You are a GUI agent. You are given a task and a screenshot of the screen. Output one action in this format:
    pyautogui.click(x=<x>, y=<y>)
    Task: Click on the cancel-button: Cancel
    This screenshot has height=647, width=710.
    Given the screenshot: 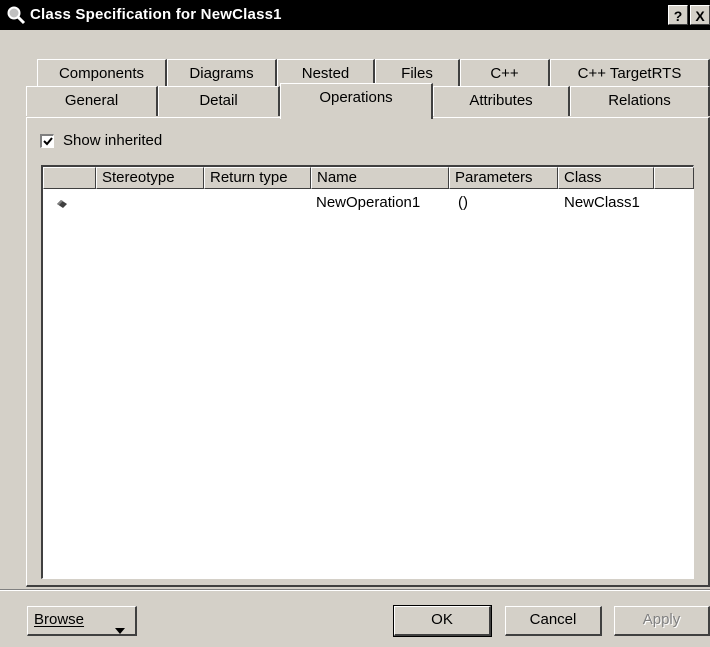 What is the action you would take?
    pyautogui.click(x=553, y=621)
    